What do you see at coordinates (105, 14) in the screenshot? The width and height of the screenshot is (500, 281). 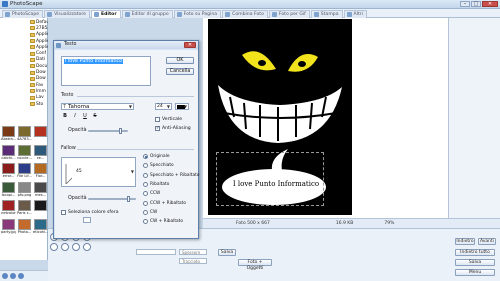 I see `tab-editor: Editor` at bounding box center [105, 14].